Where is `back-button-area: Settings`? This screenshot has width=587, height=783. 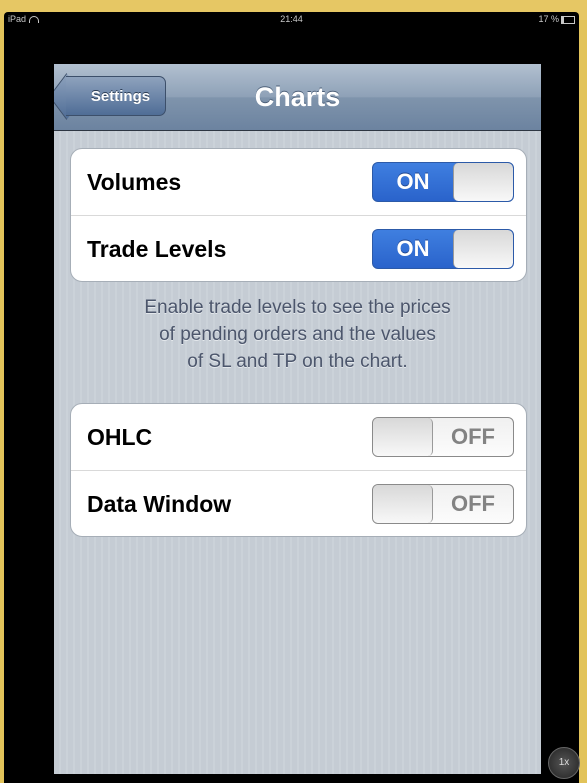 back-button-area: Settings is located at coordinates (124, 97).